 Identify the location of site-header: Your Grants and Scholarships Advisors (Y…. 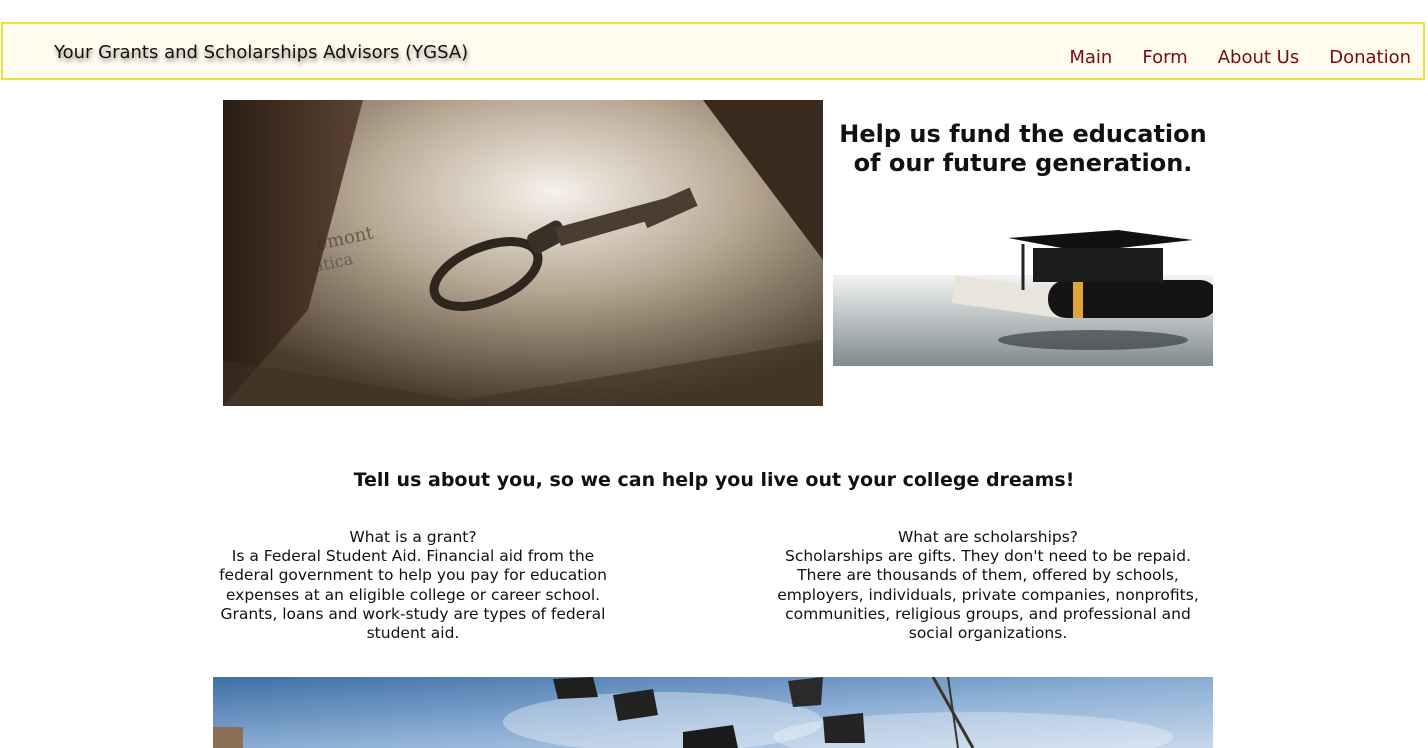
(713, 51).